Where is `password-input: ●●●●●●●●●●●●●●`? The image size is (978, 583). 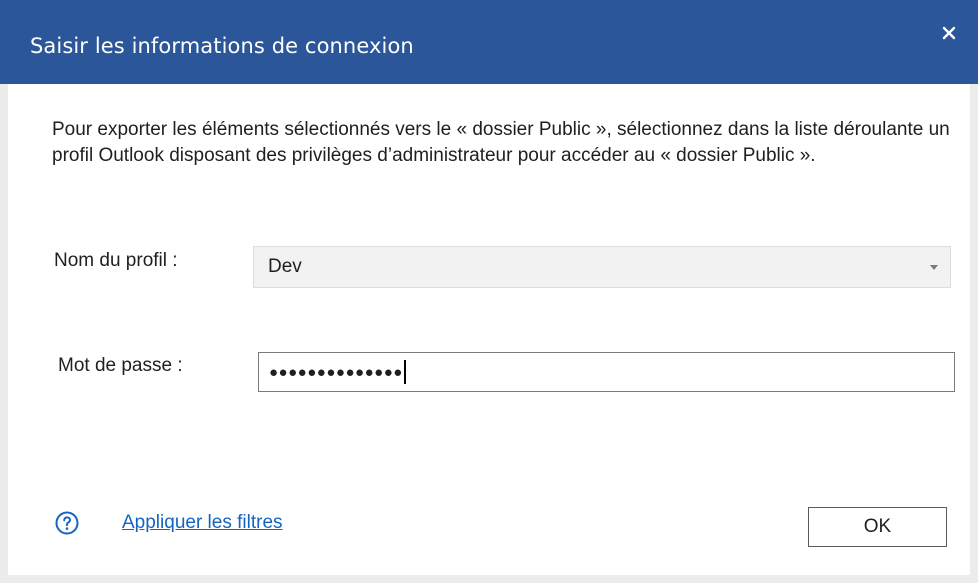
password-input: ●●●●●●●●●●●●●● is located at coordinates (606, 372).